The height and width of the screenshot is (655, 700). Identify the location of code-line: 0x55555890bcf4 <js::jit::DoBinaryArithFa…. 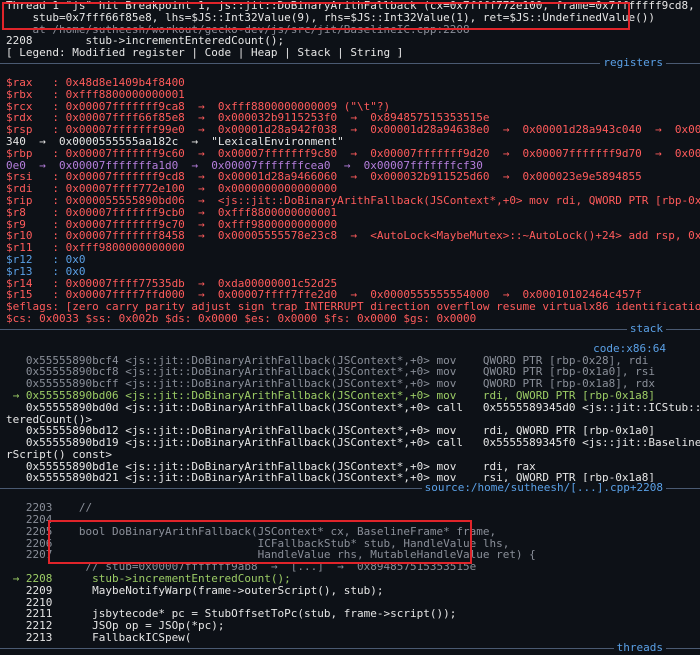
(327, 360).